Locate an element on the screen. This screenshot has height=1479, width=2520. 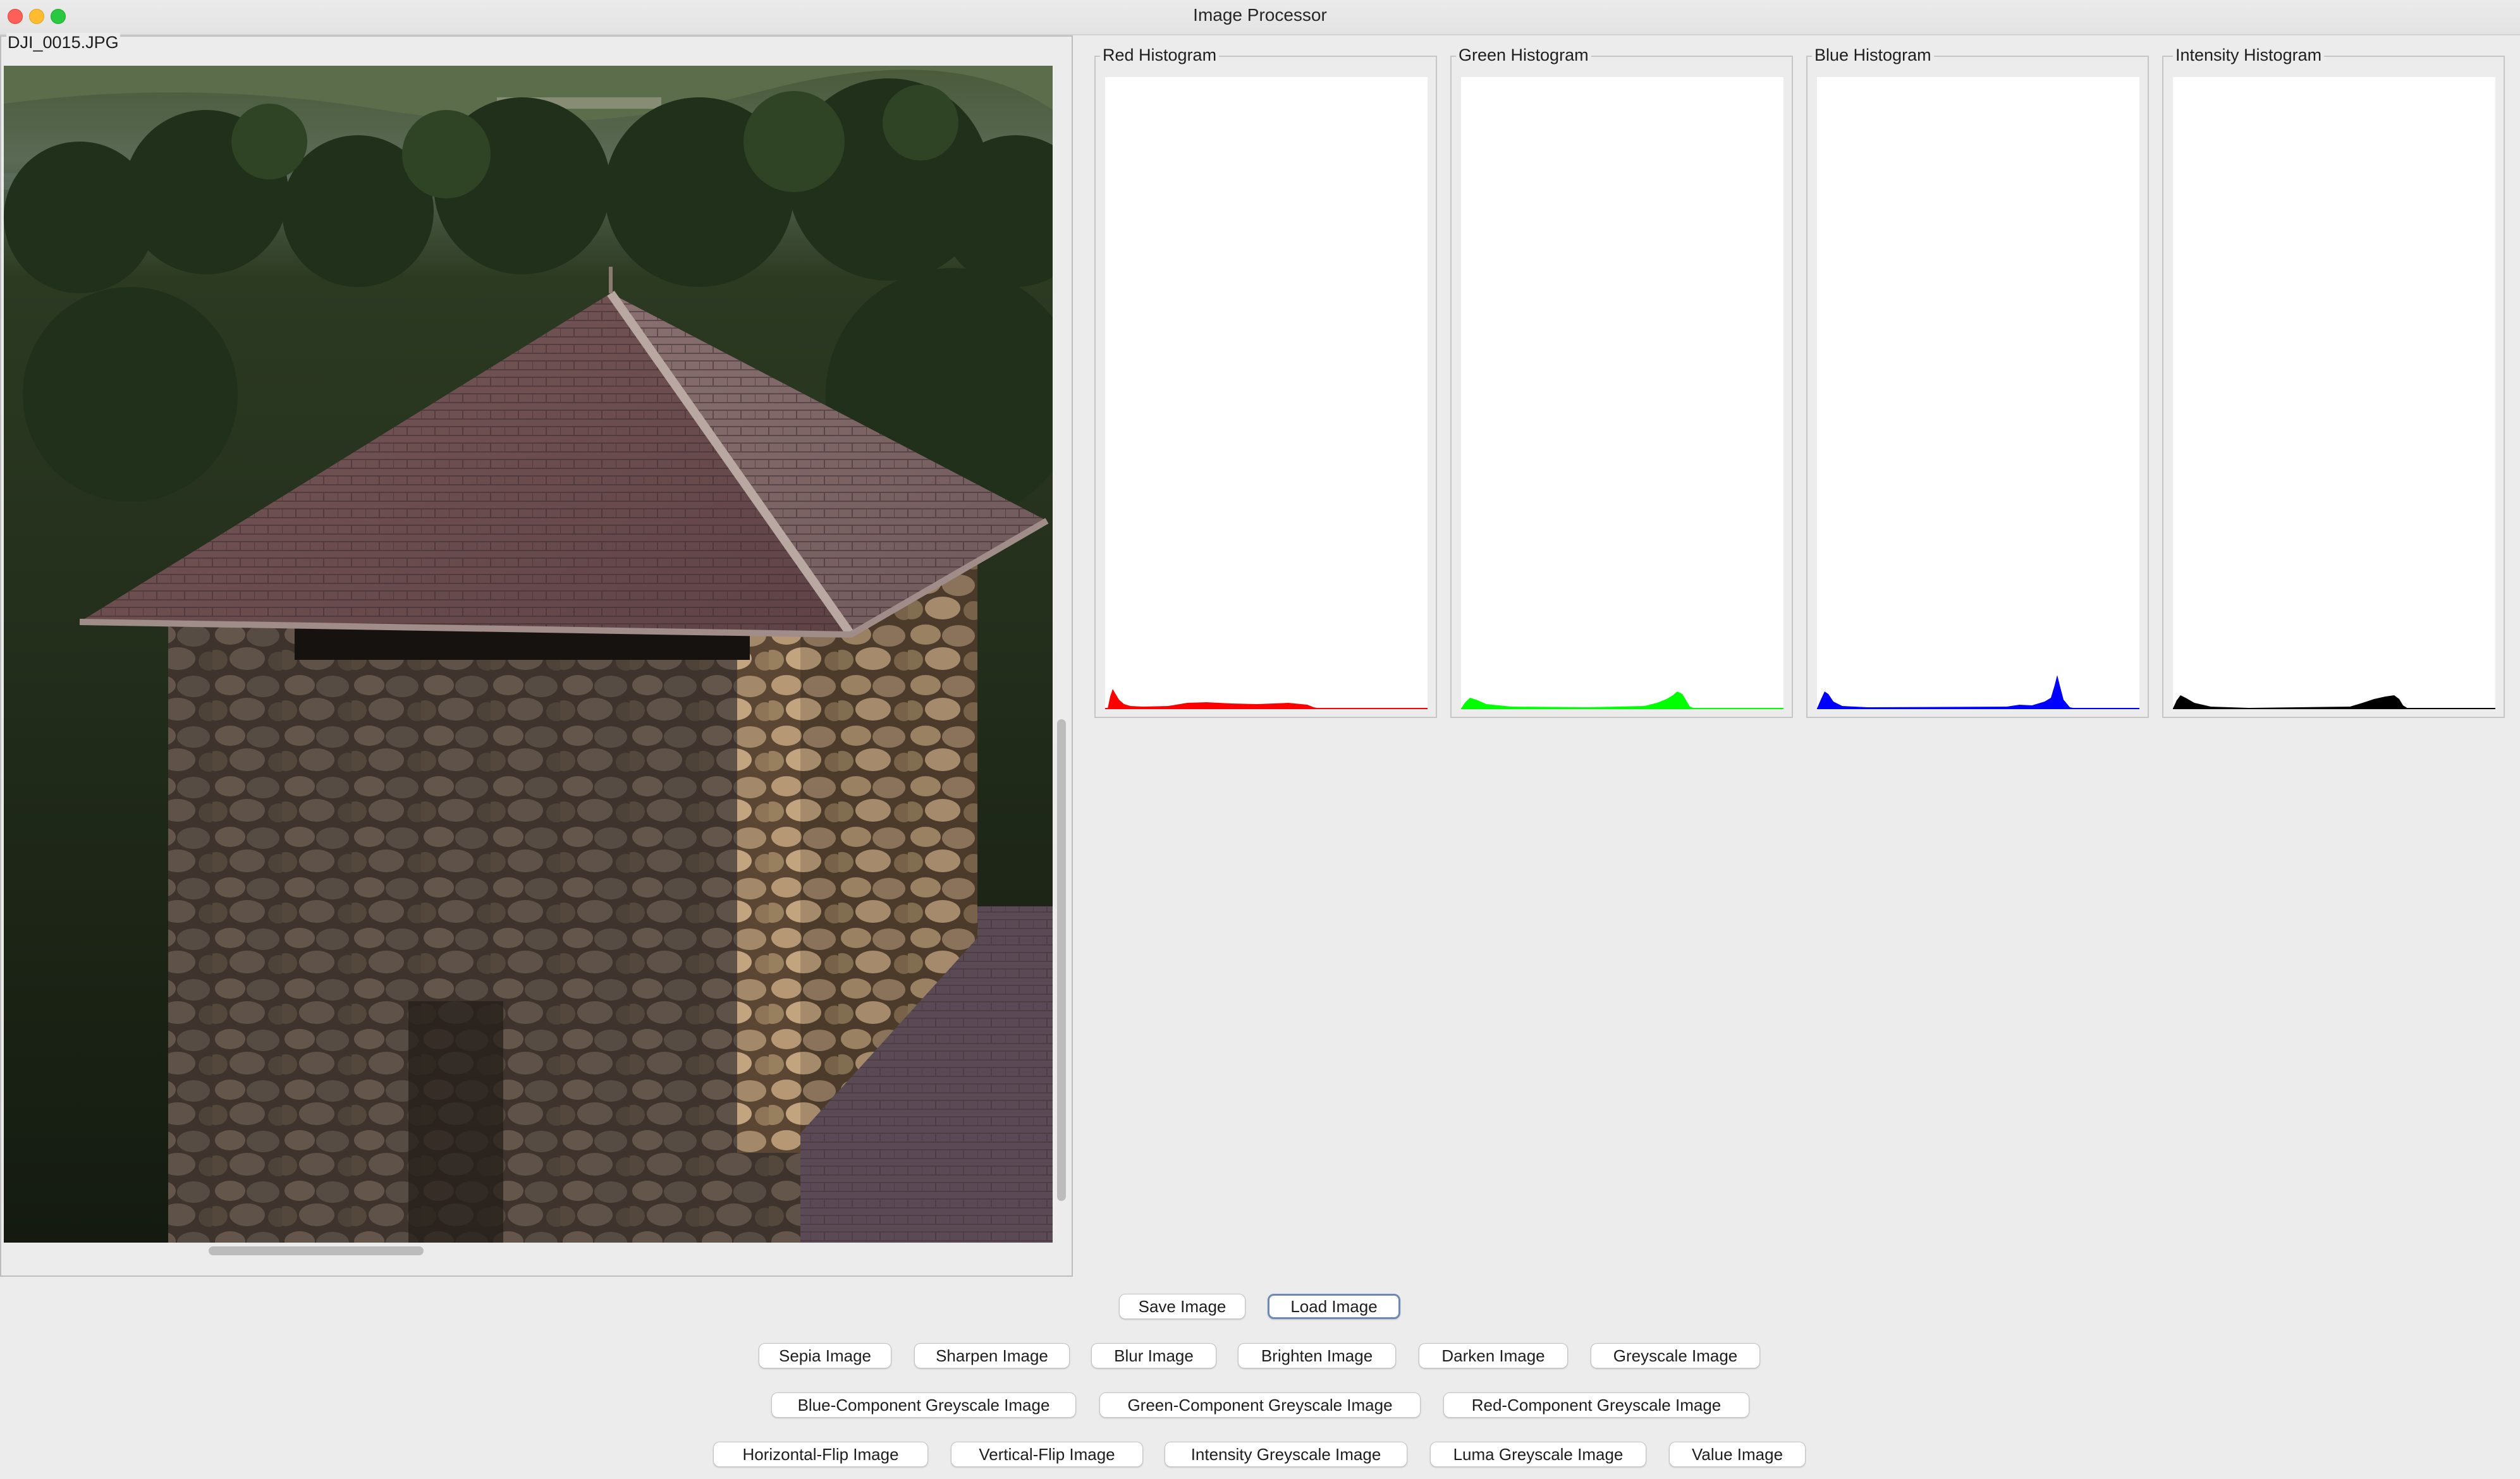
vertical-flip-image-button: Vertical-Flip Image is located at coordinates (1047, 1454).